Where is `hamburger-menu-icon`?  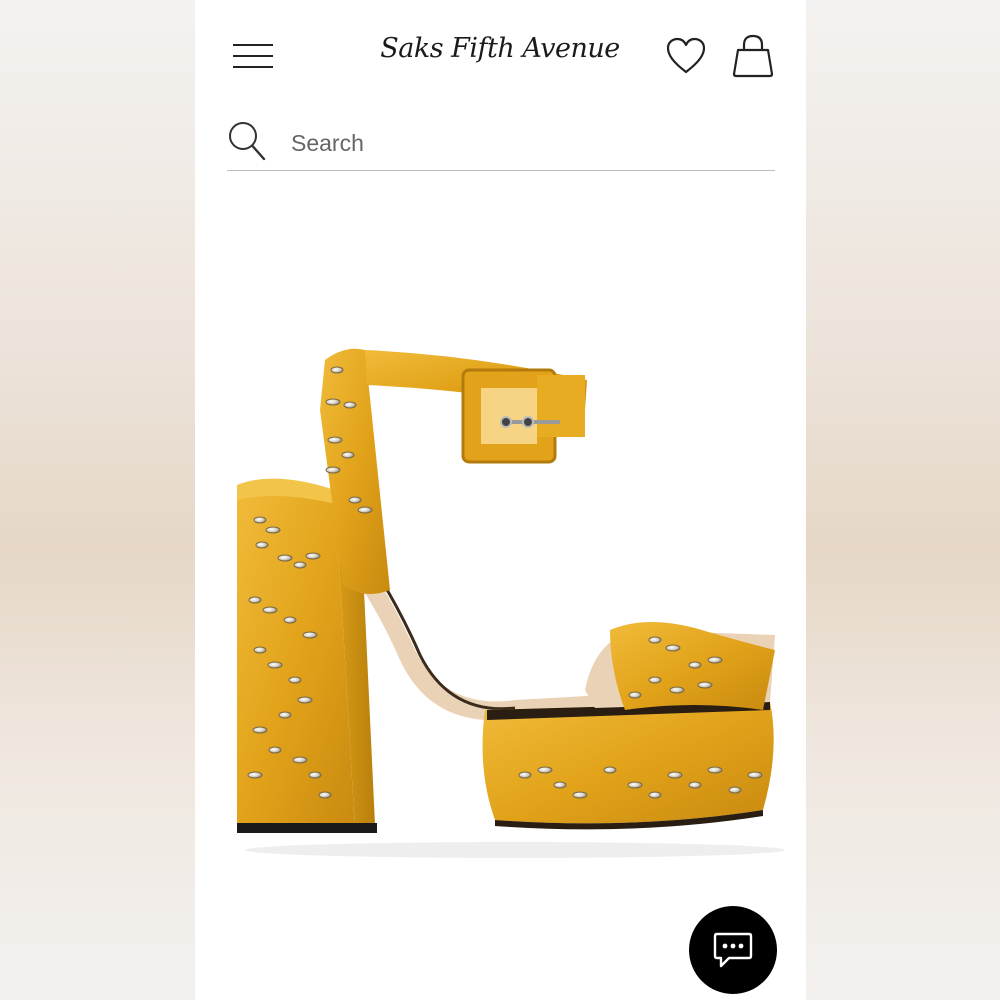 hamburger-menu-icon is located at coordinates (253, 56).